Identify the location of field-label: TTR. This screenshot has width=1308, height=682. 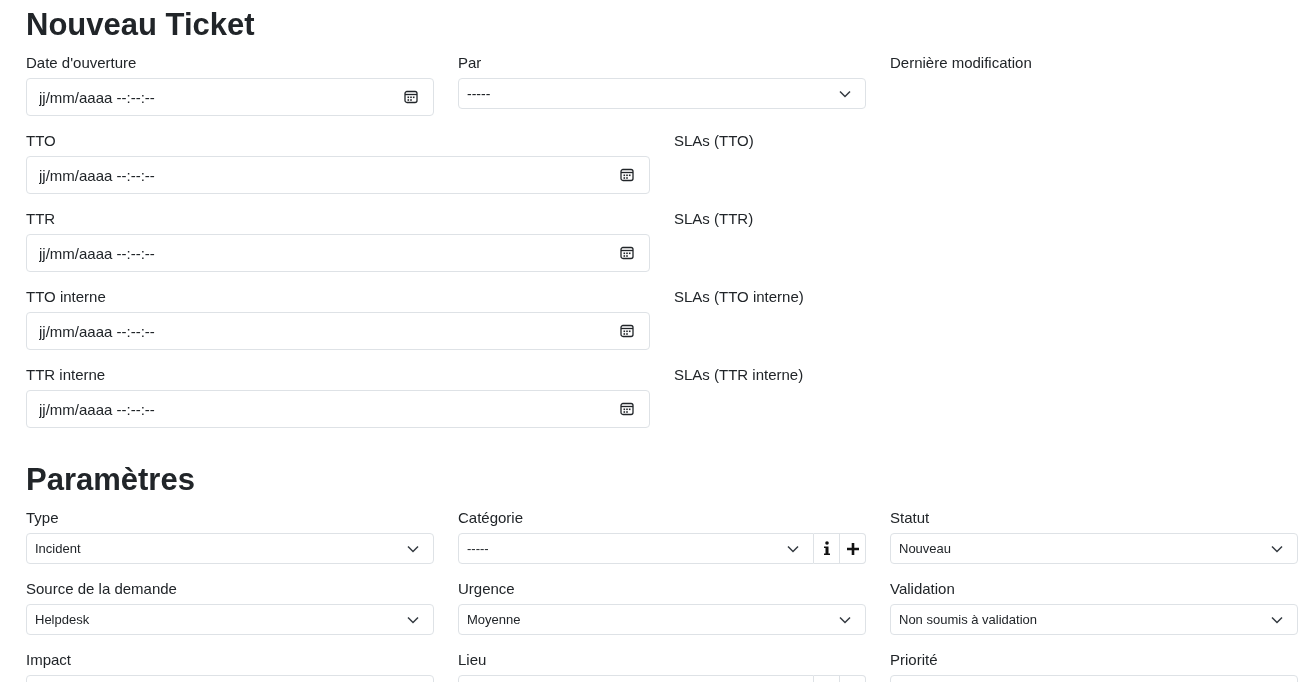
(41, 219).